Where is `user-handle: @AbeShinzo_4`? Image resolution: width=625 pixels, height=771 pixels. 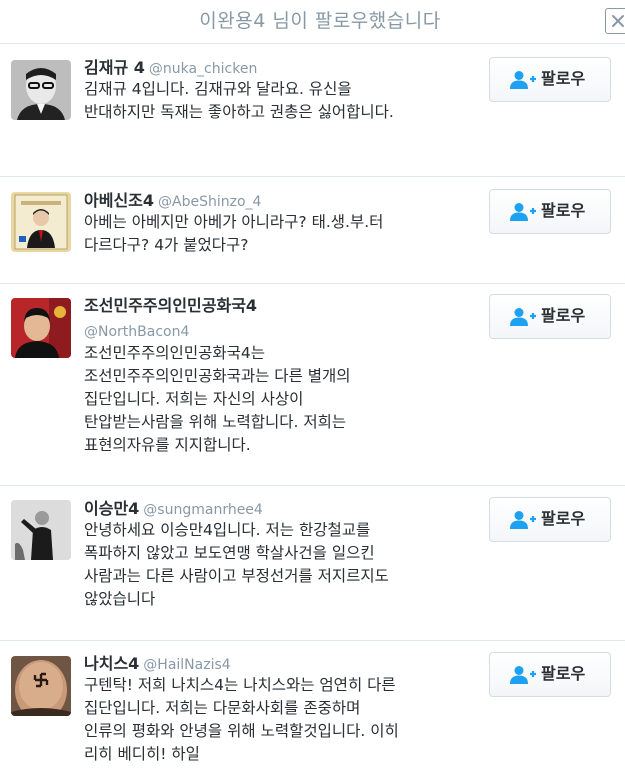 user-handle: @AbeShinzo_4 is located at coordinates (209, 202).